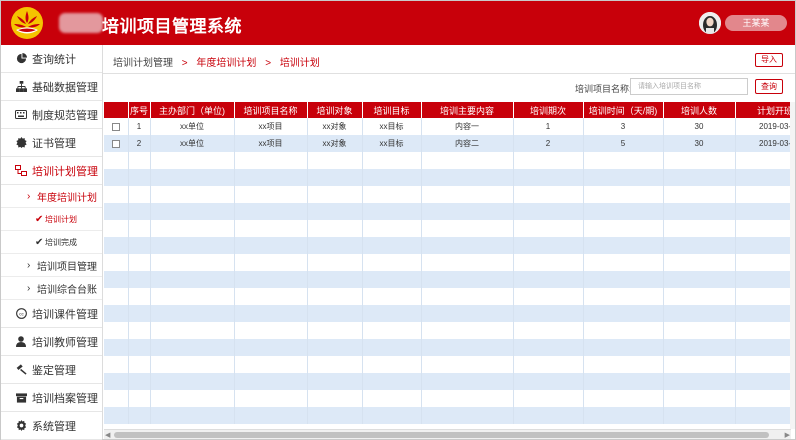 The height and width of the screenshot is (440, 796). What do you see at coordinates (226, 63) in the screenshot?
I see `breadcrumb-level2: 年度培训计划` at bounding box center [226, 63].